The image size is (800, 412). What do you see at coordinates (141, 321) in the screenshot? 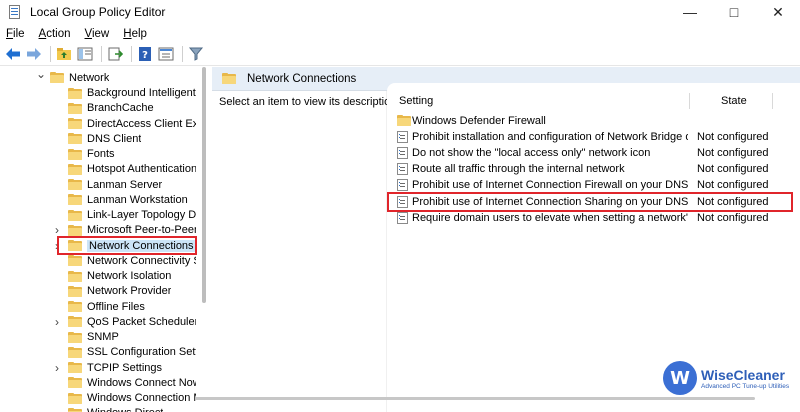
I see `tree-item-label: QoS Packet Scheduler` at bounding box center [141, 321].